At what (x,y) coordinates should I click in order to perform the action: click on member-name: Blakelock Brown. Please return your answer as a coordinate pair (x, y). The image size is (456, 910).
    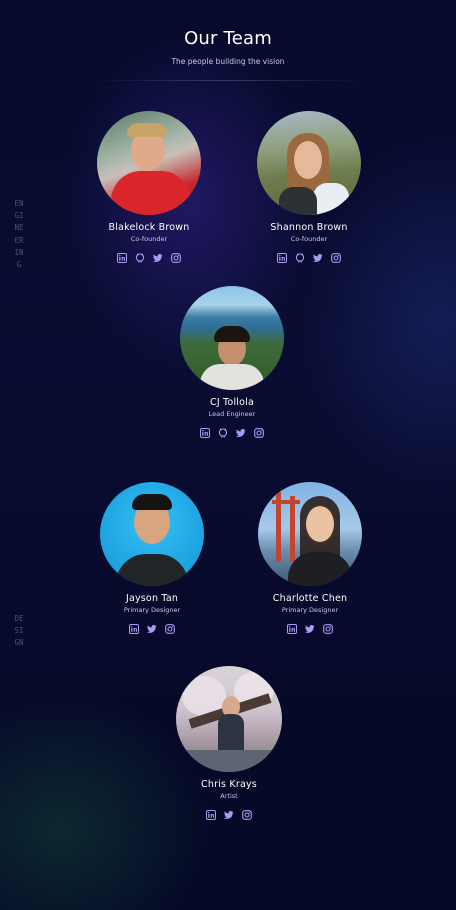
    Looking at the image, I should click on (149, 227).